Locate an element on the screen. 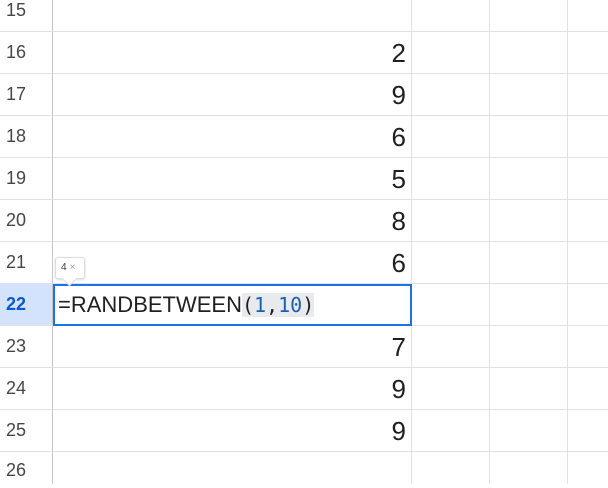 This screenshot has height=488, width=608. cell-a16: 2 is located at coordinates (232, 53).